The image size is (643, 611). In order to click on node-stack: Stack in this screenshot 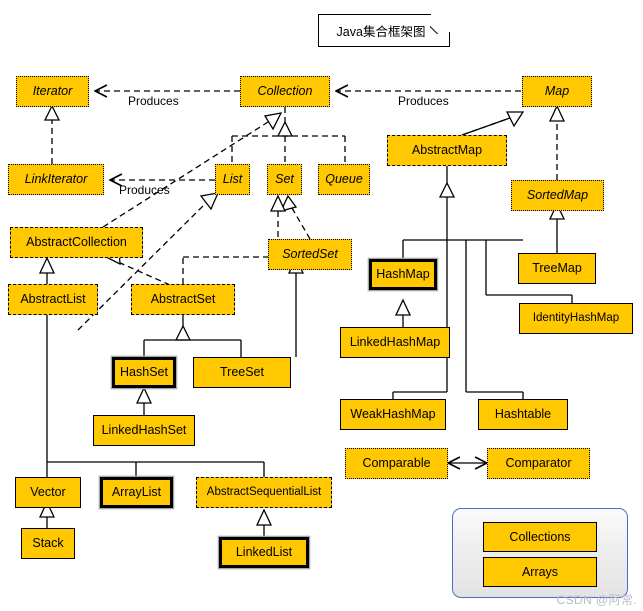, I will do `click(48, 543)`.